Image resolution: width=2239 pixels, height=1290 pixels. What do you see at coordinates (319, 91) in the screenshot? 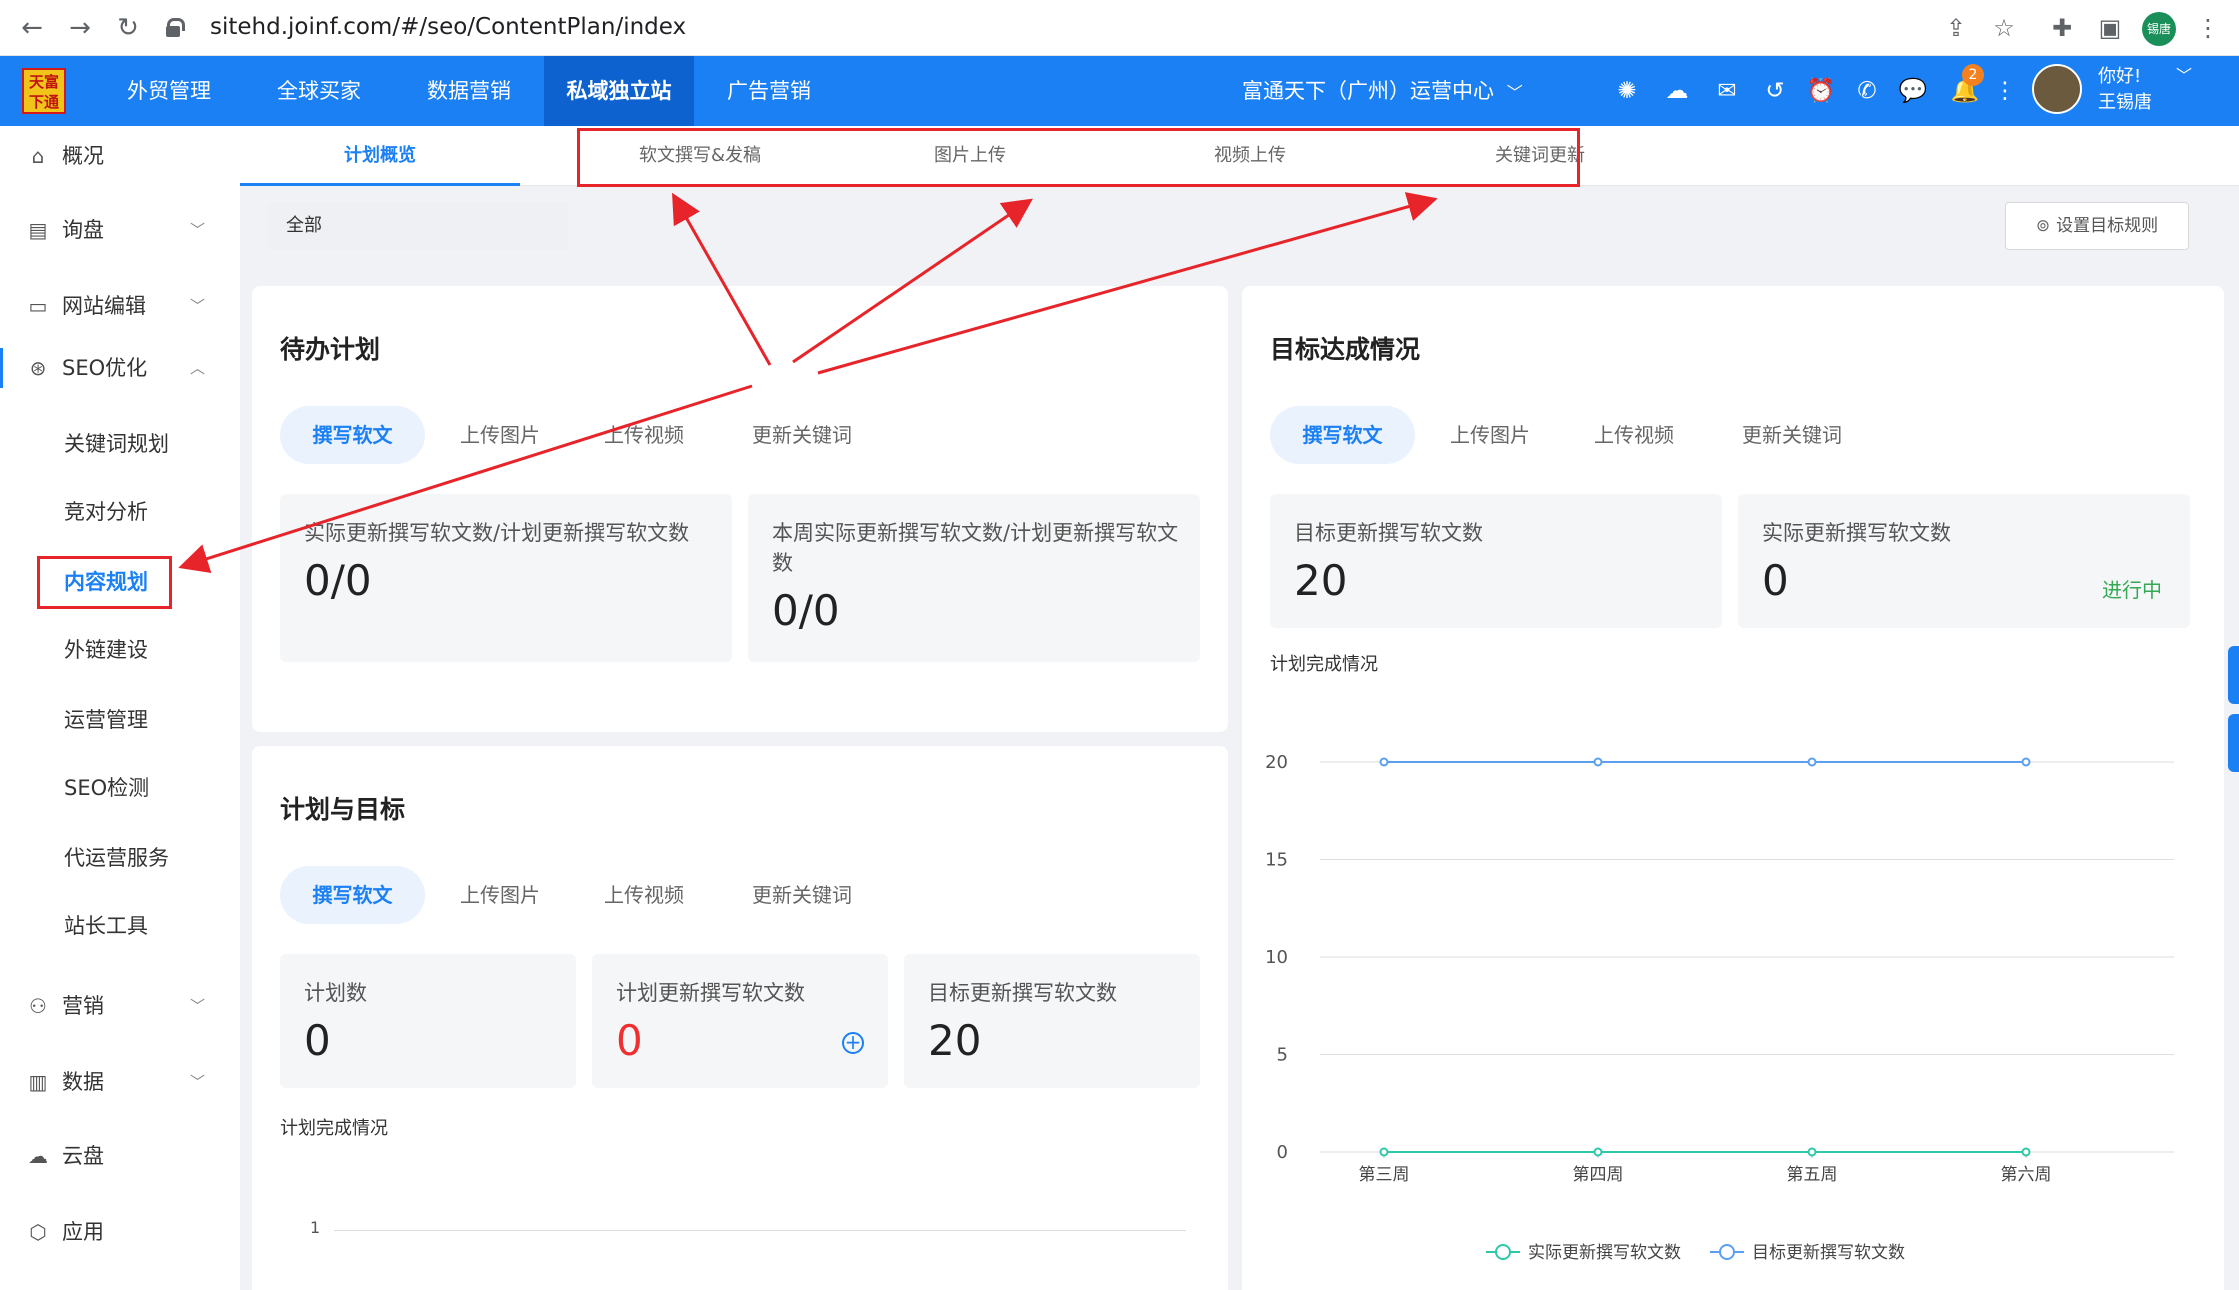
I see `nav-global-buyers: 全球买家` at bounding box center [319, 91].